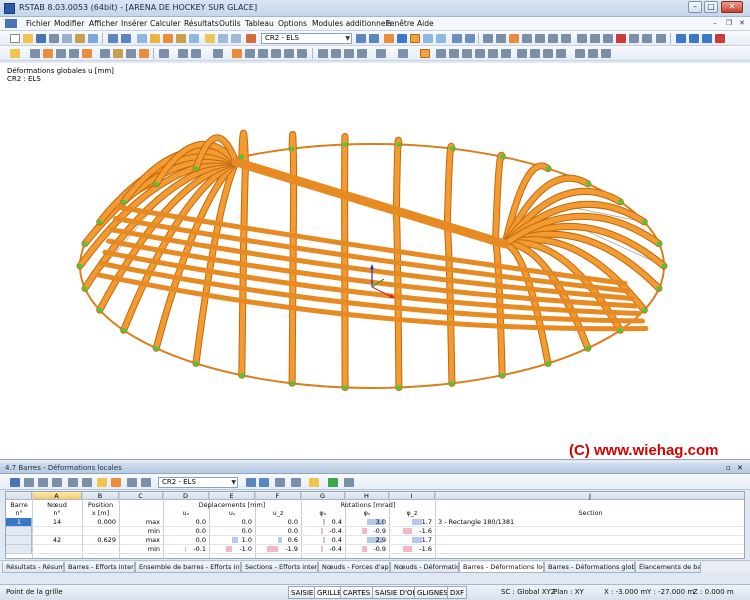 The image size is (750, 600). Describe the element at coordinates (250, 53) in the screenshot. I see `zoom-in-icon` at that location.